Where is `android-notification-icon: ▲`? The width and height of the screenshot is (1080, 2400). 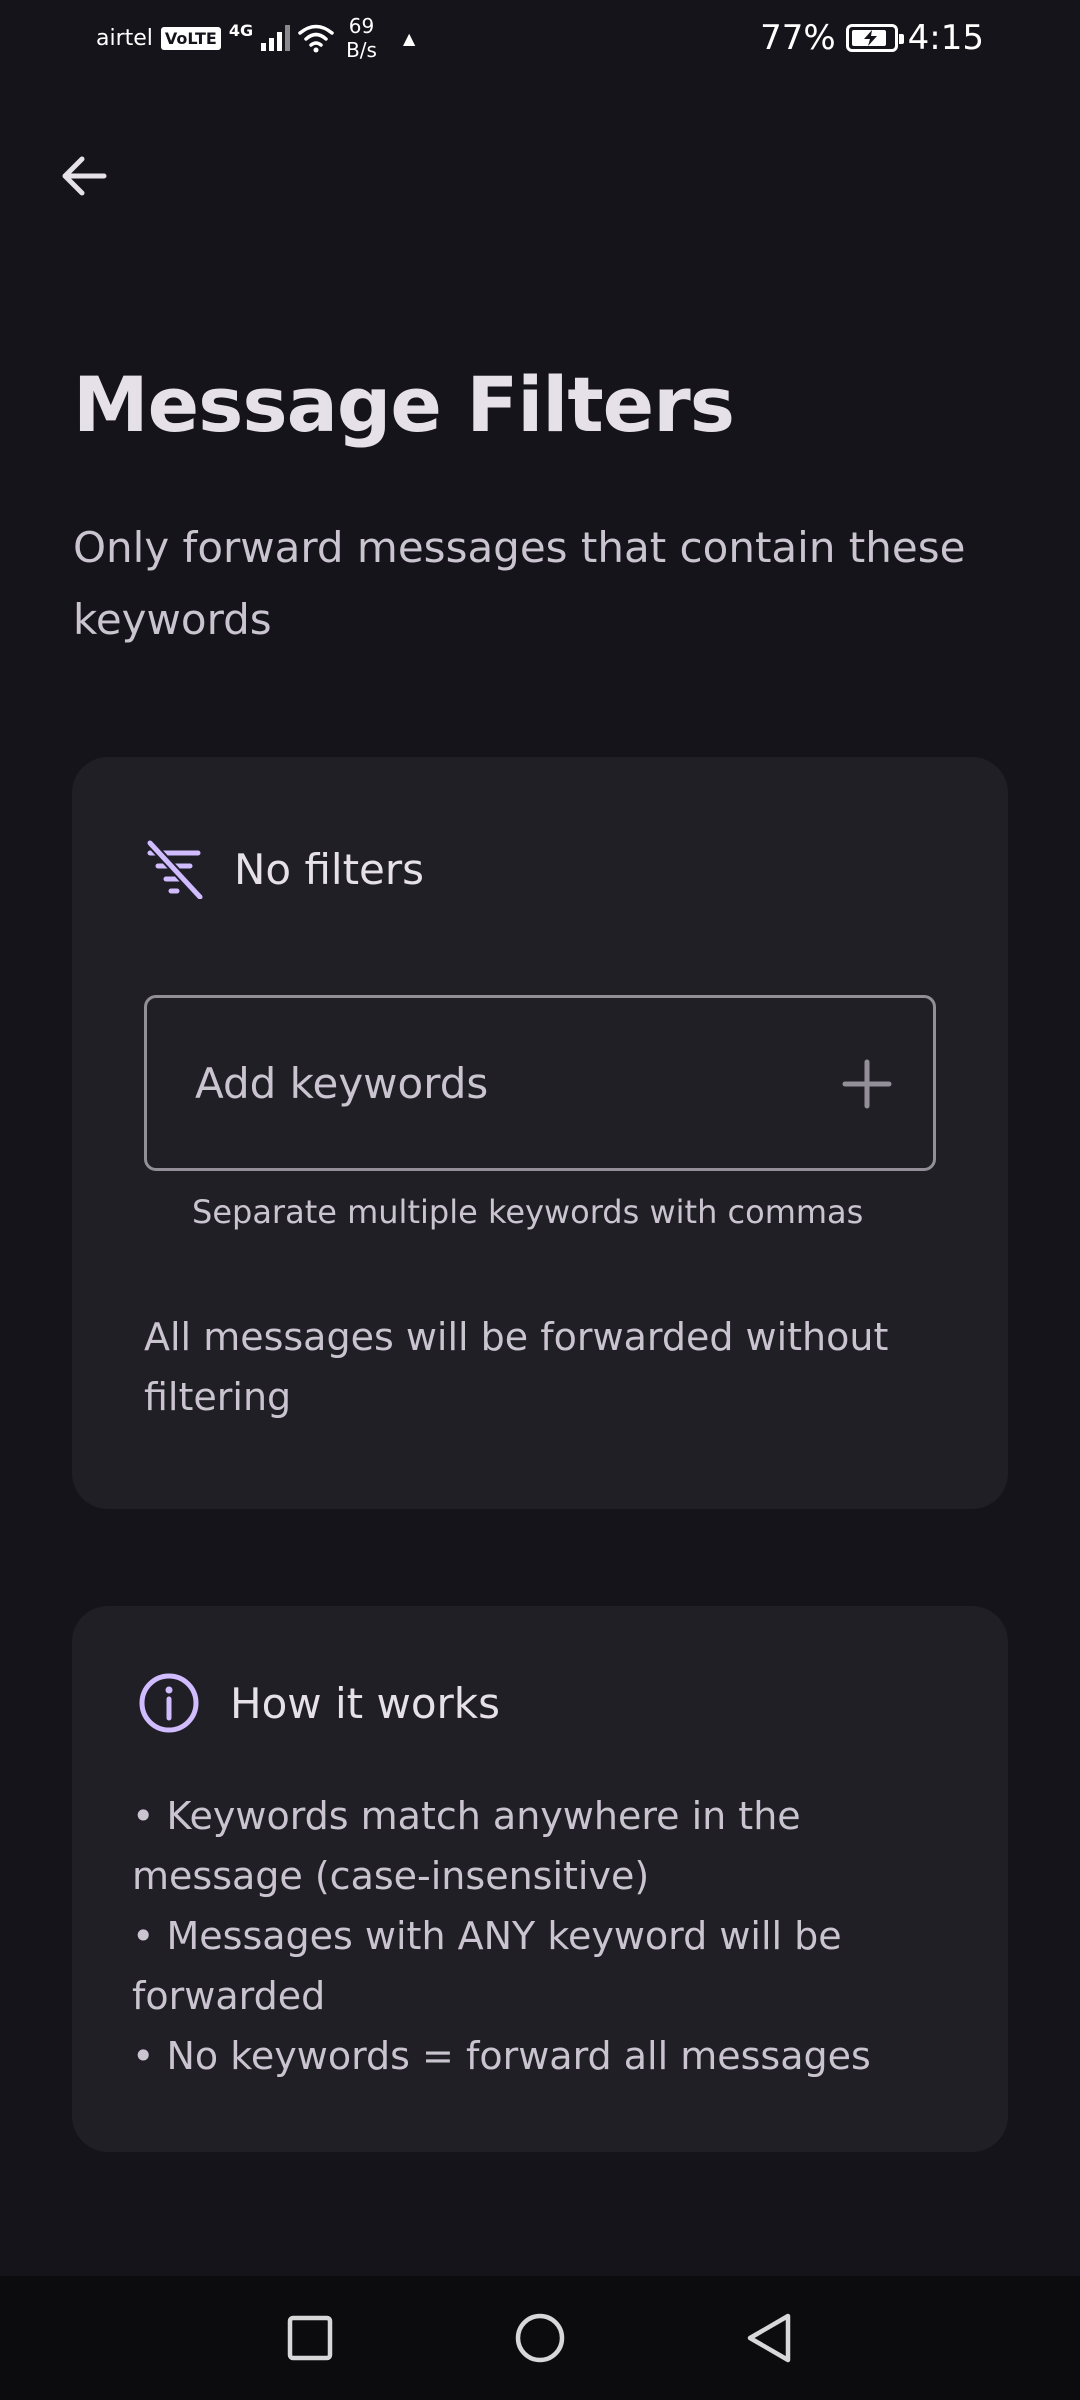
android-notification-icon: ▲ is located at coordinates (409, 38).